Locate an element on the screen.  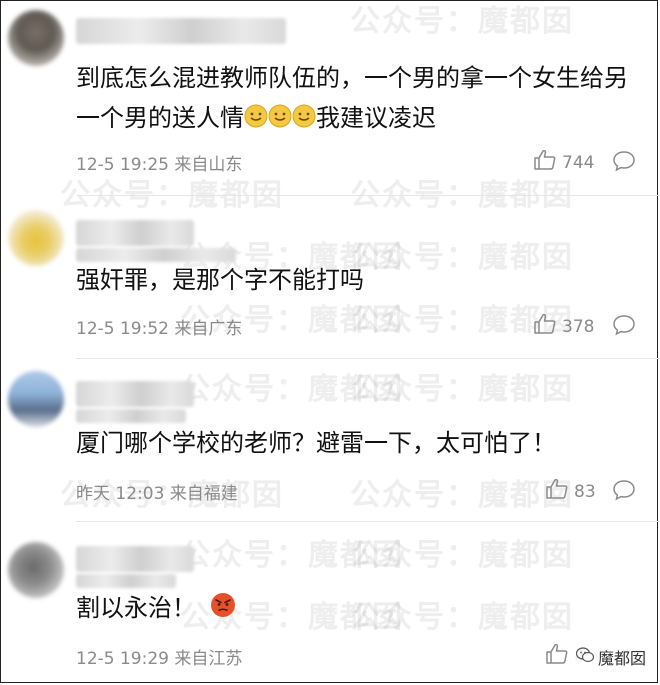
comment-meta: 12-5 19:25 来自山东 is located at coordinates (159, 165).